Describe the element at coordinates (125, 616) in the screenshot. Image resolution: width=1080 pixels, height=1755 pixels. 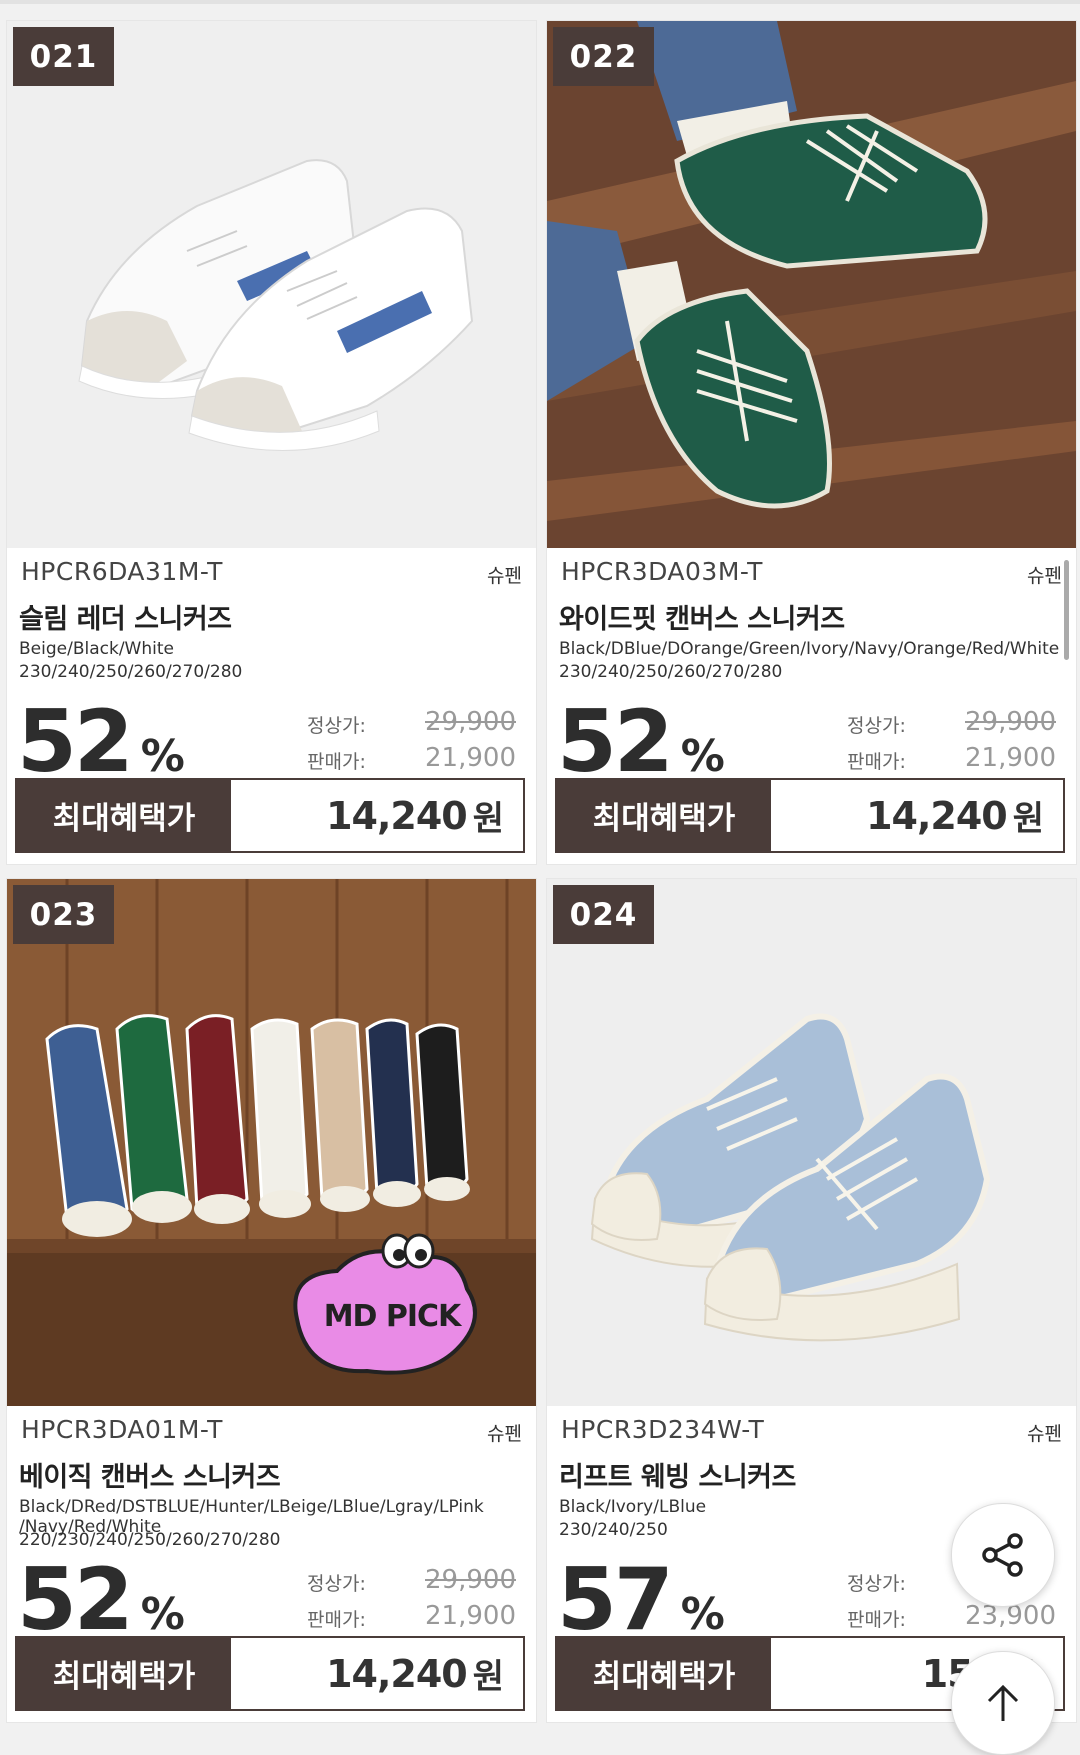
I see `product-name: 슬림 레더 스니커즈` at that location.